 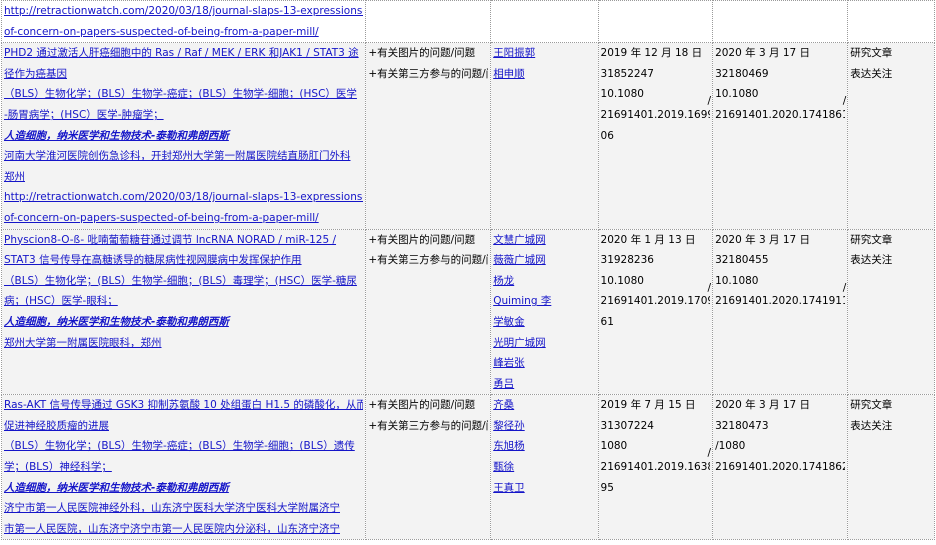 What do you see at coordinates (730, 446) in the screenshot?
I see `notice-field: /1080` at bounding box center [730, 446].